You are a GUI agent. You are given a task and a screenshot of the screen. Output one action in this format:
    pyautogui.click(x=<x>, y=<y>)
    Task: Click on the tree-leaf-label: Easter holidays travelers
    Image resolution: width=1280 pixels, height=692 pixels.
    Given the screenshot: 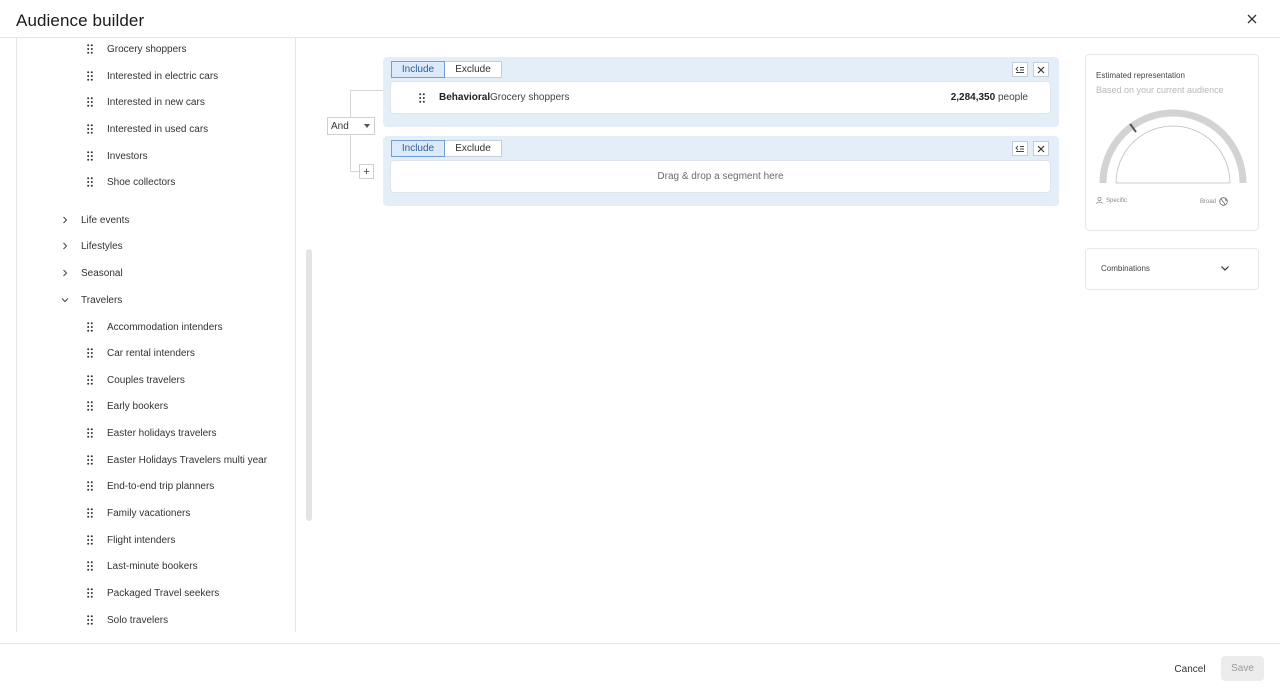 What is the action you would take?
    pyautogui.click(x=162, y=433)
    